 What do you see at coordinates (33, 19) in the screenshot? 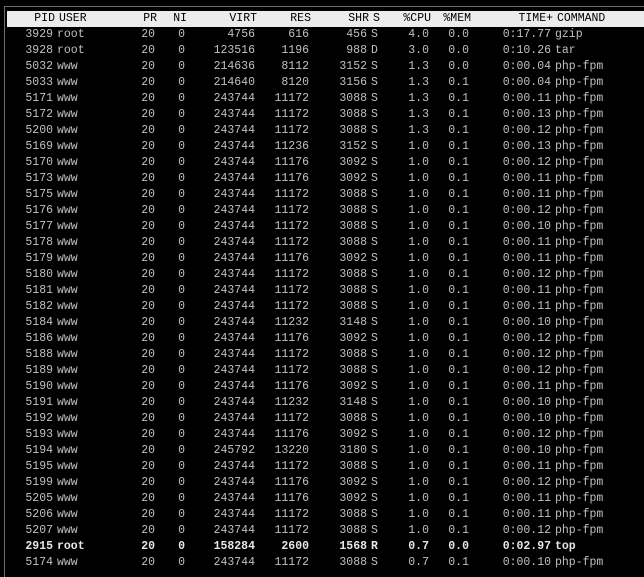
I see `header-pid: PID` at bounding box center [33, 19].